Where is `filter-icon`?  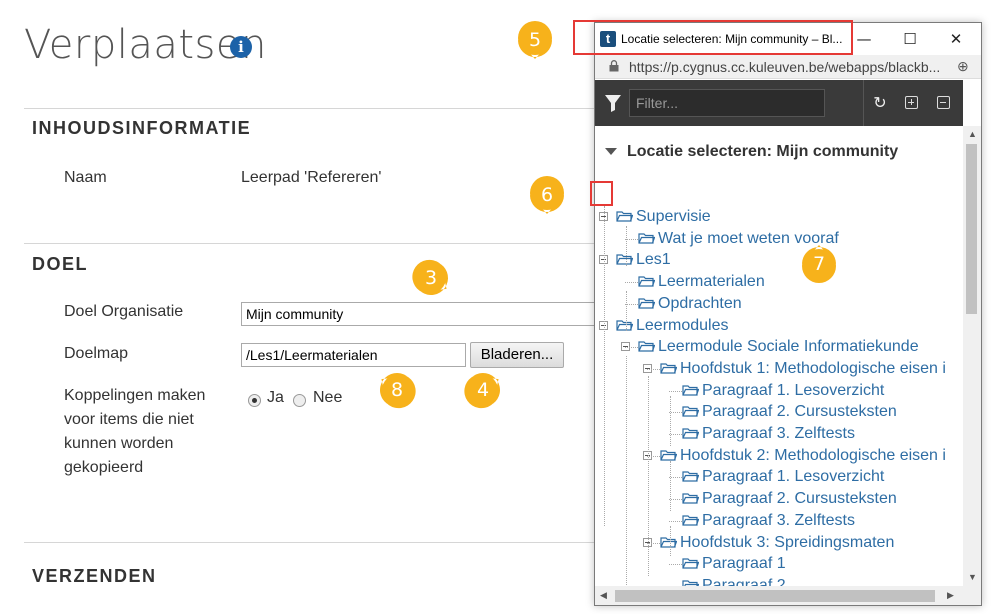
filter-icon is located at coordinates (613, 103).